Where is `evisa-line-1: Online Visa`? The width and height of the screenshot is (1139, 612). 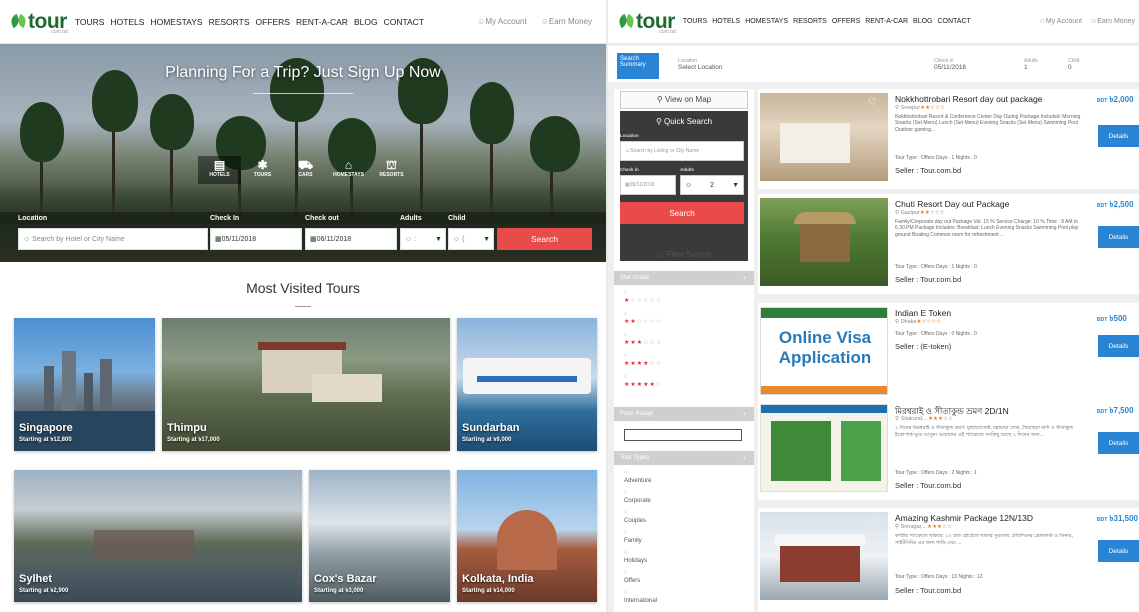 evisa-line-1: Online Visa is located at coordinates (825, 337).